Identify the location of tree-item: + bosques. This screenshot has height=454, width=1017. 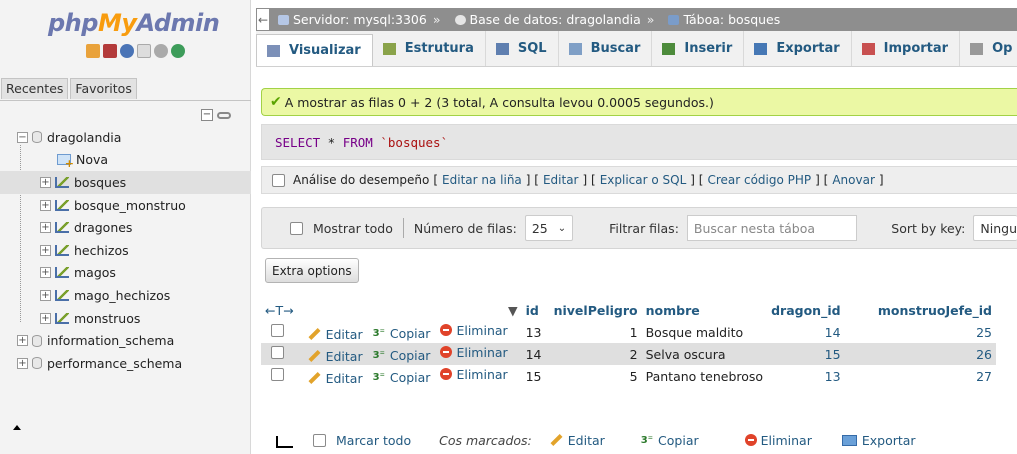
(125, 182).